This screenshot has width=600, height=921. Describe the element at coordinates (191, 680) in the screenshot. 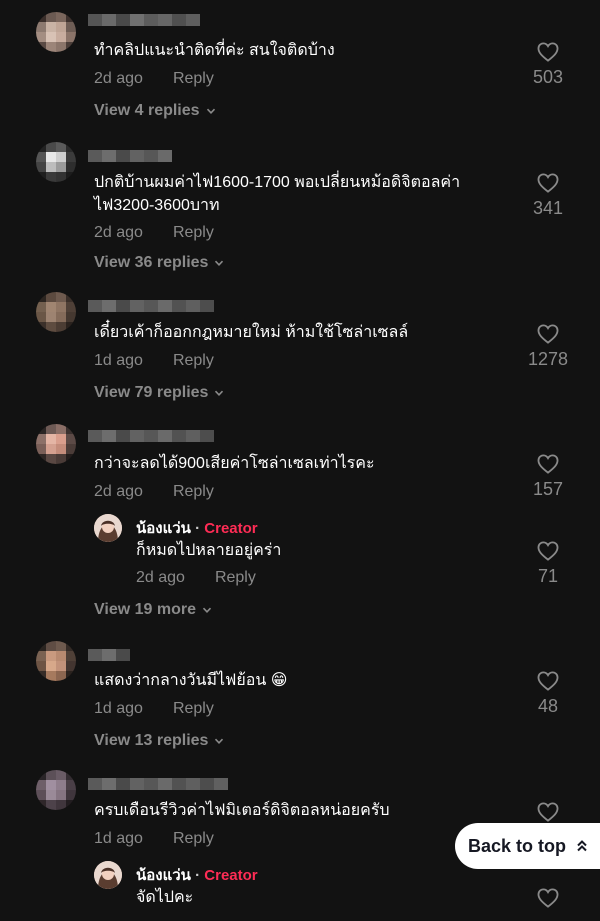

I see `comment-text: แสดงว่ากลางวันมีไฟย้อน 😁` at that location.